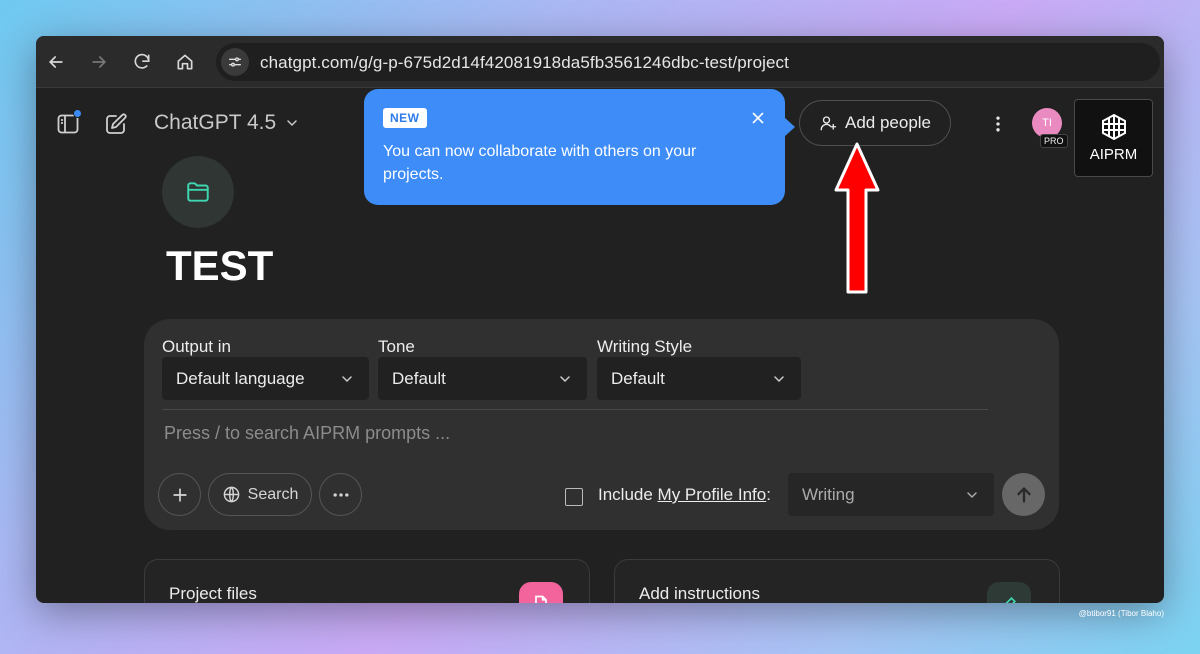 Image resolution: width=1200 pixels, height=654 pixels. Describe the element at coordinates (638, 378) in the screenshot. I see `writing-style-value: Default` at that location.